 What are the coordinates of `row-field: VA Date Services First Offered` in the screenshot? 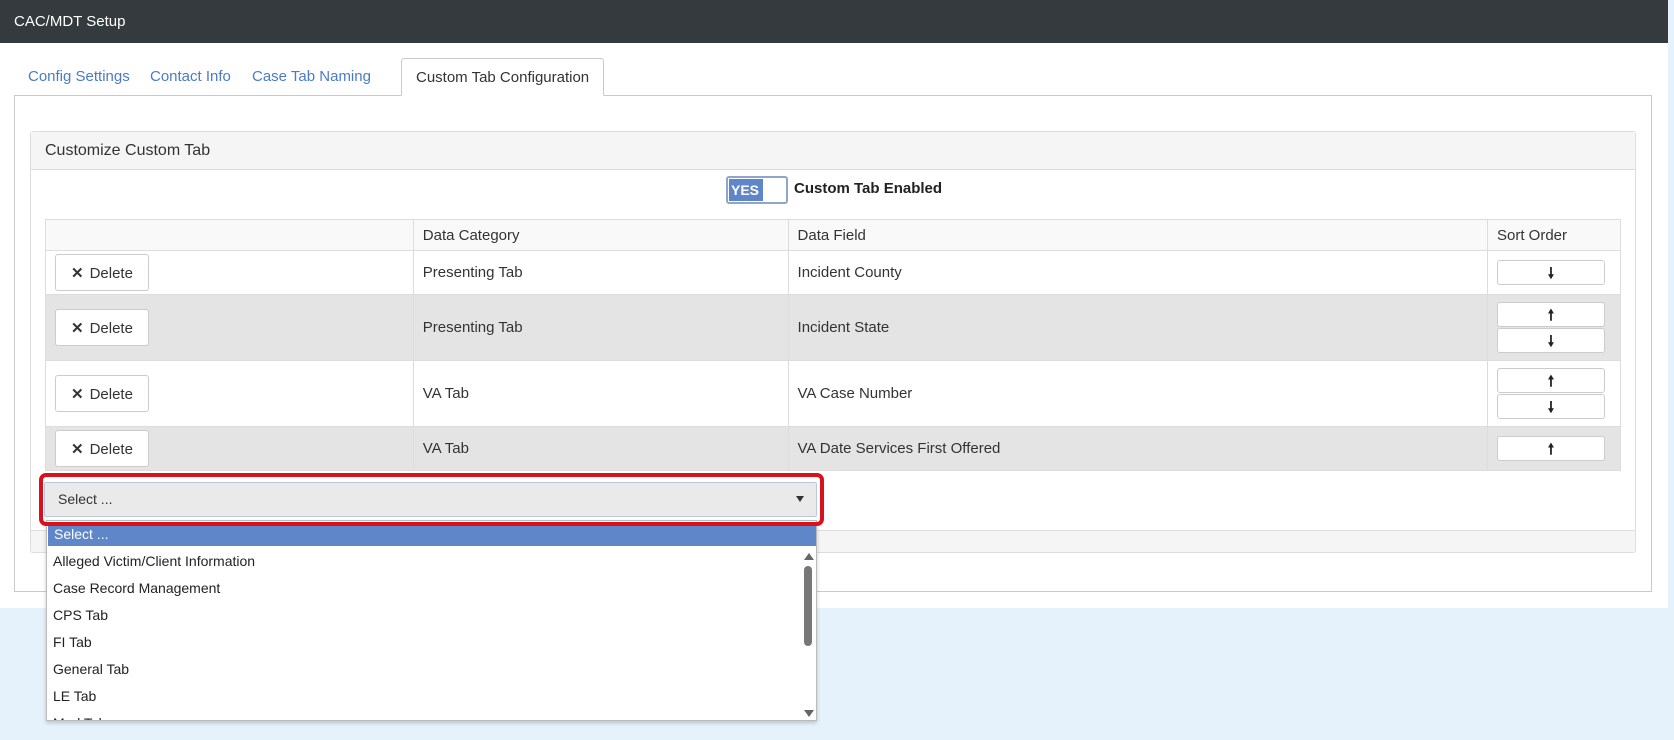 It's located at (1137, 448).